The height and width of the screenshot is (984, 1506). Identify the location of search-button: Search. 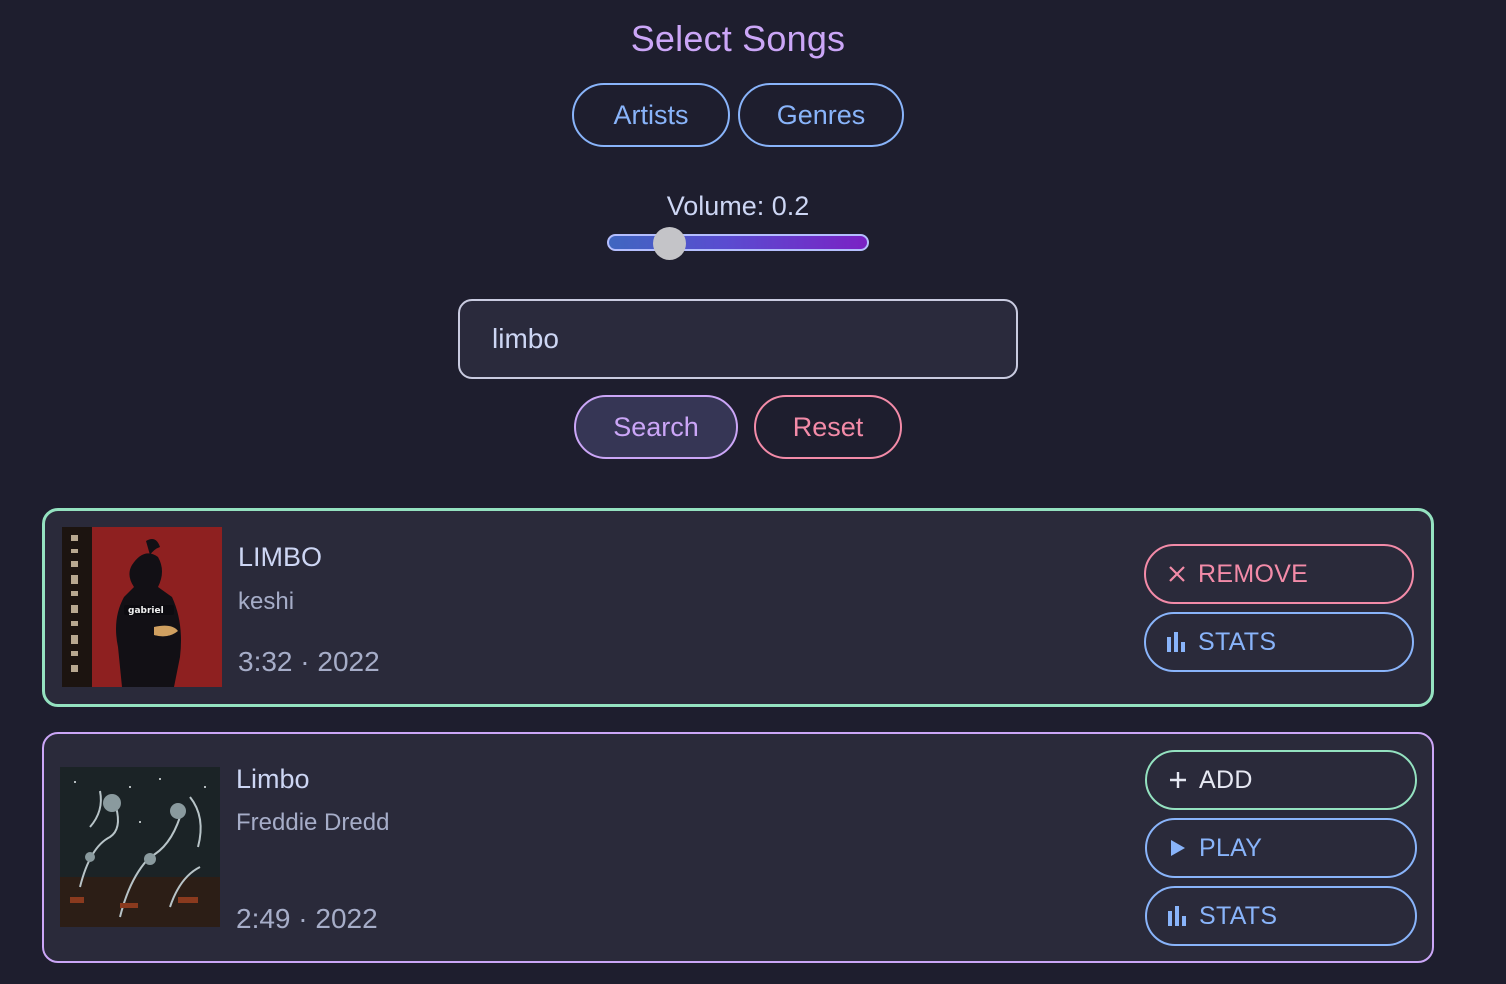
(656, 427).